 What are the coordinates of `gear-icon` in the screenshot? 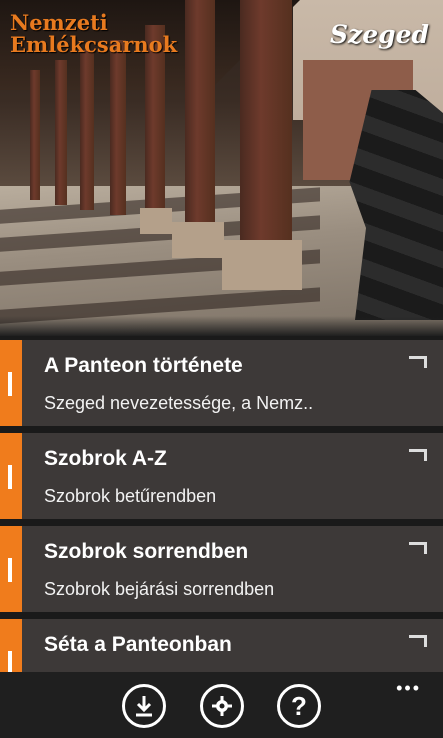 It's located at (222, 706).